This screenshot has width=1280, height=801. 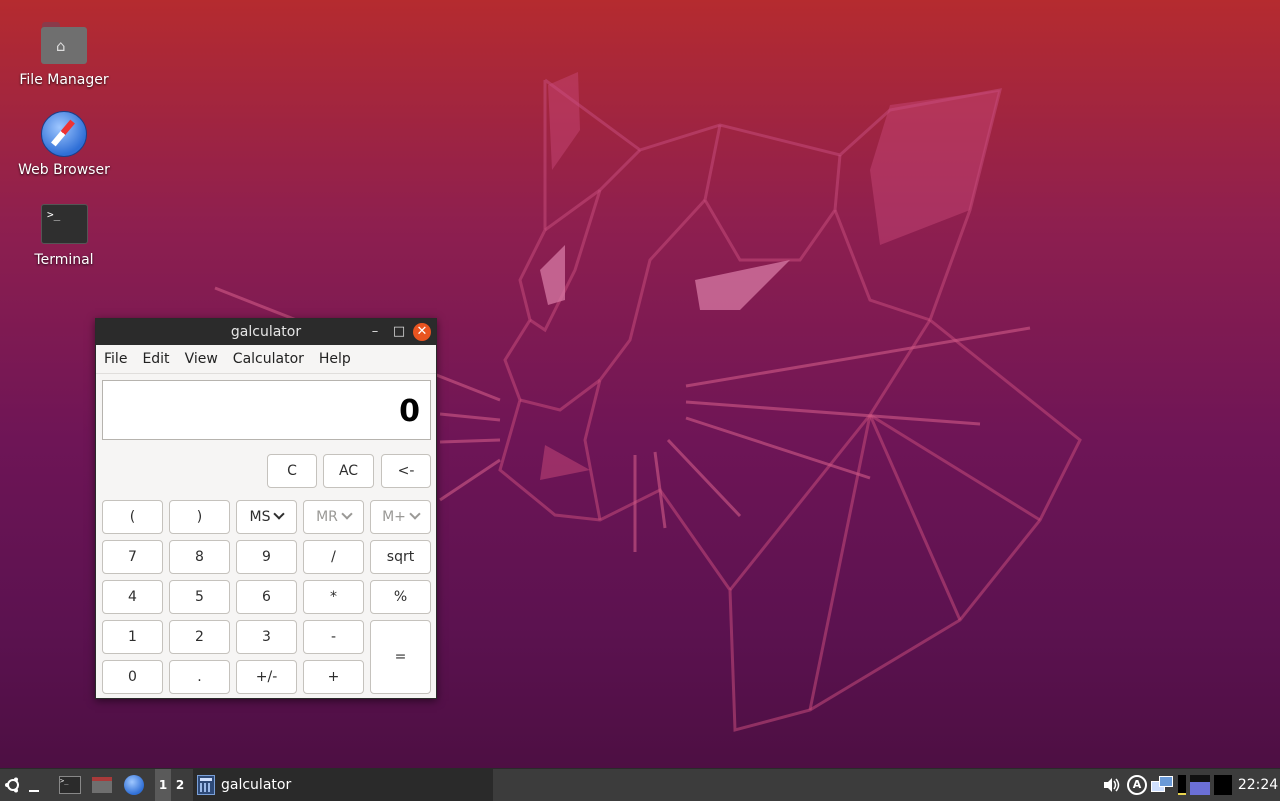 I want to click on desktop-icon-web-browser: Web Browser, so click(x=64, y=144).